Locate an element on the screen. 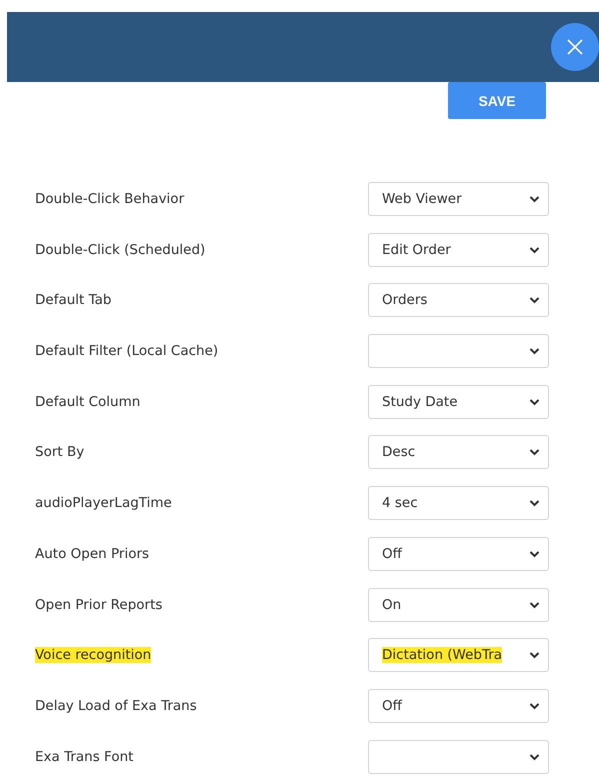 Image resolution: width=599 pixels, height=783 pixels. setting-label: Default Filter (Local Cache) is located at coordinates (126, 351).